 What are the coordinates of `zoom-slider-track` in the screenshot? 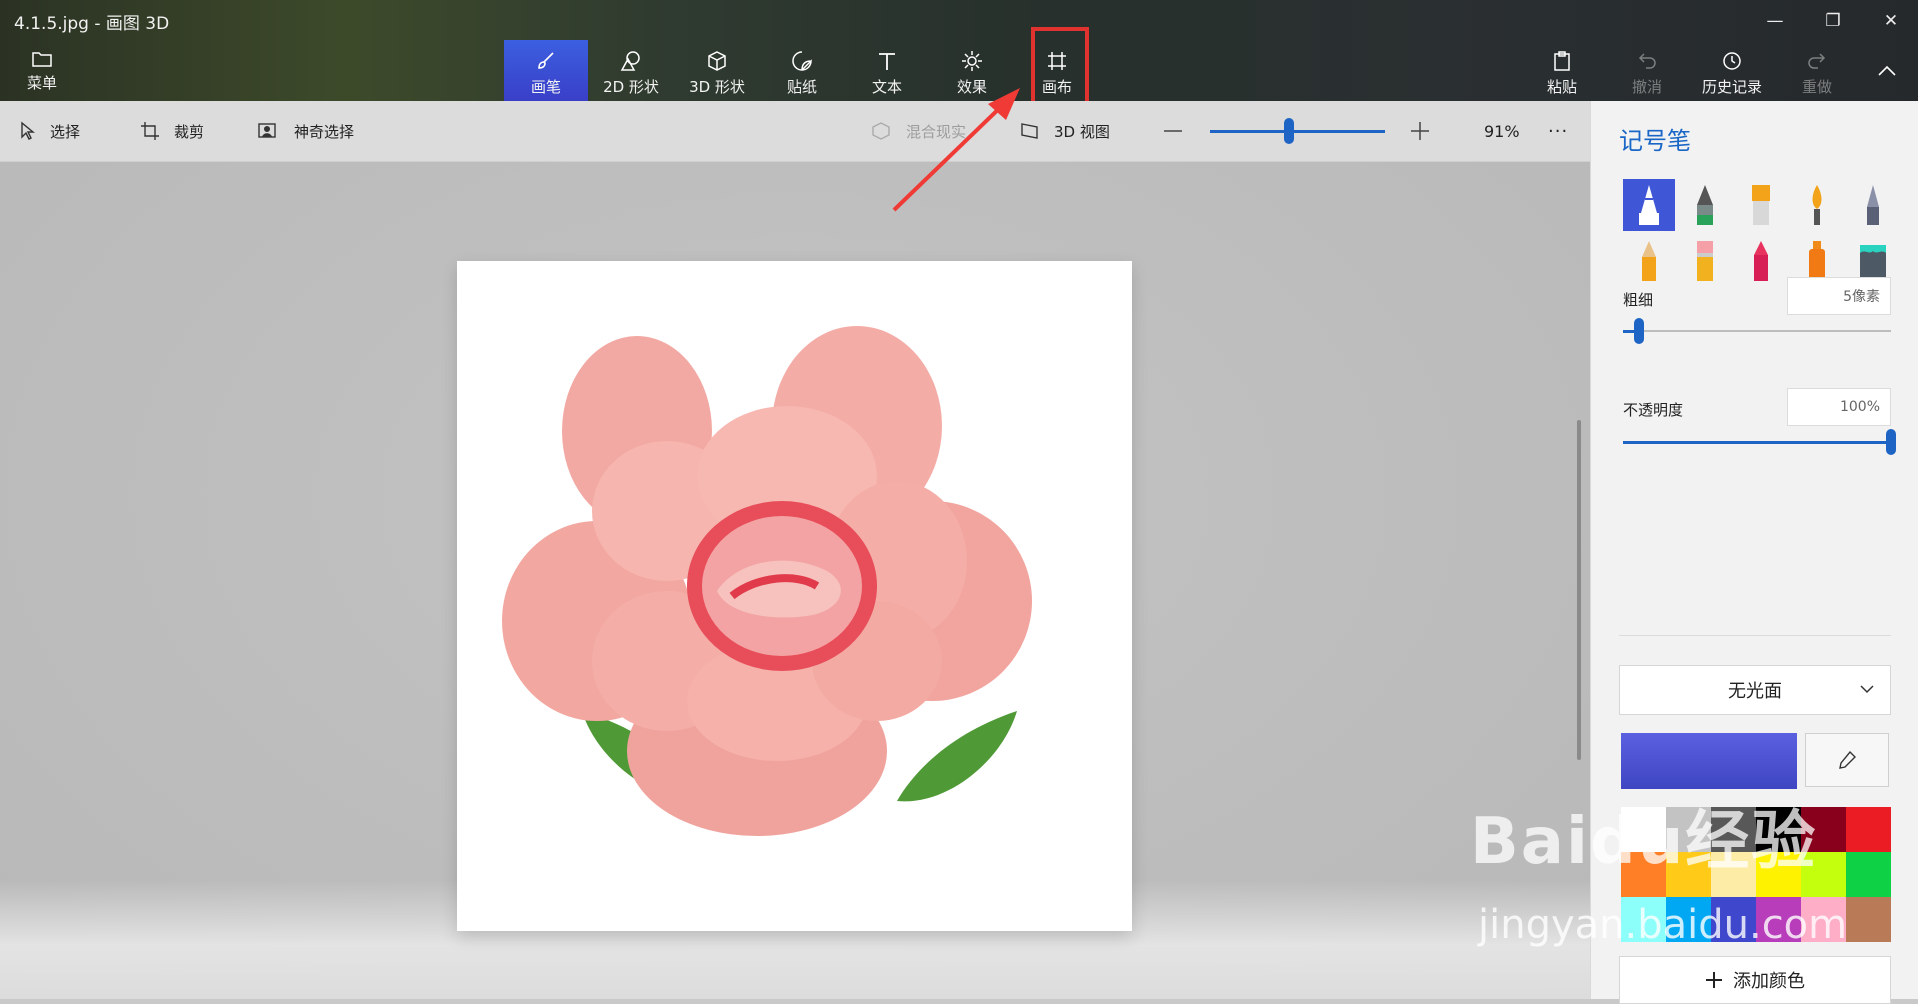 It's located at (1297, 131).